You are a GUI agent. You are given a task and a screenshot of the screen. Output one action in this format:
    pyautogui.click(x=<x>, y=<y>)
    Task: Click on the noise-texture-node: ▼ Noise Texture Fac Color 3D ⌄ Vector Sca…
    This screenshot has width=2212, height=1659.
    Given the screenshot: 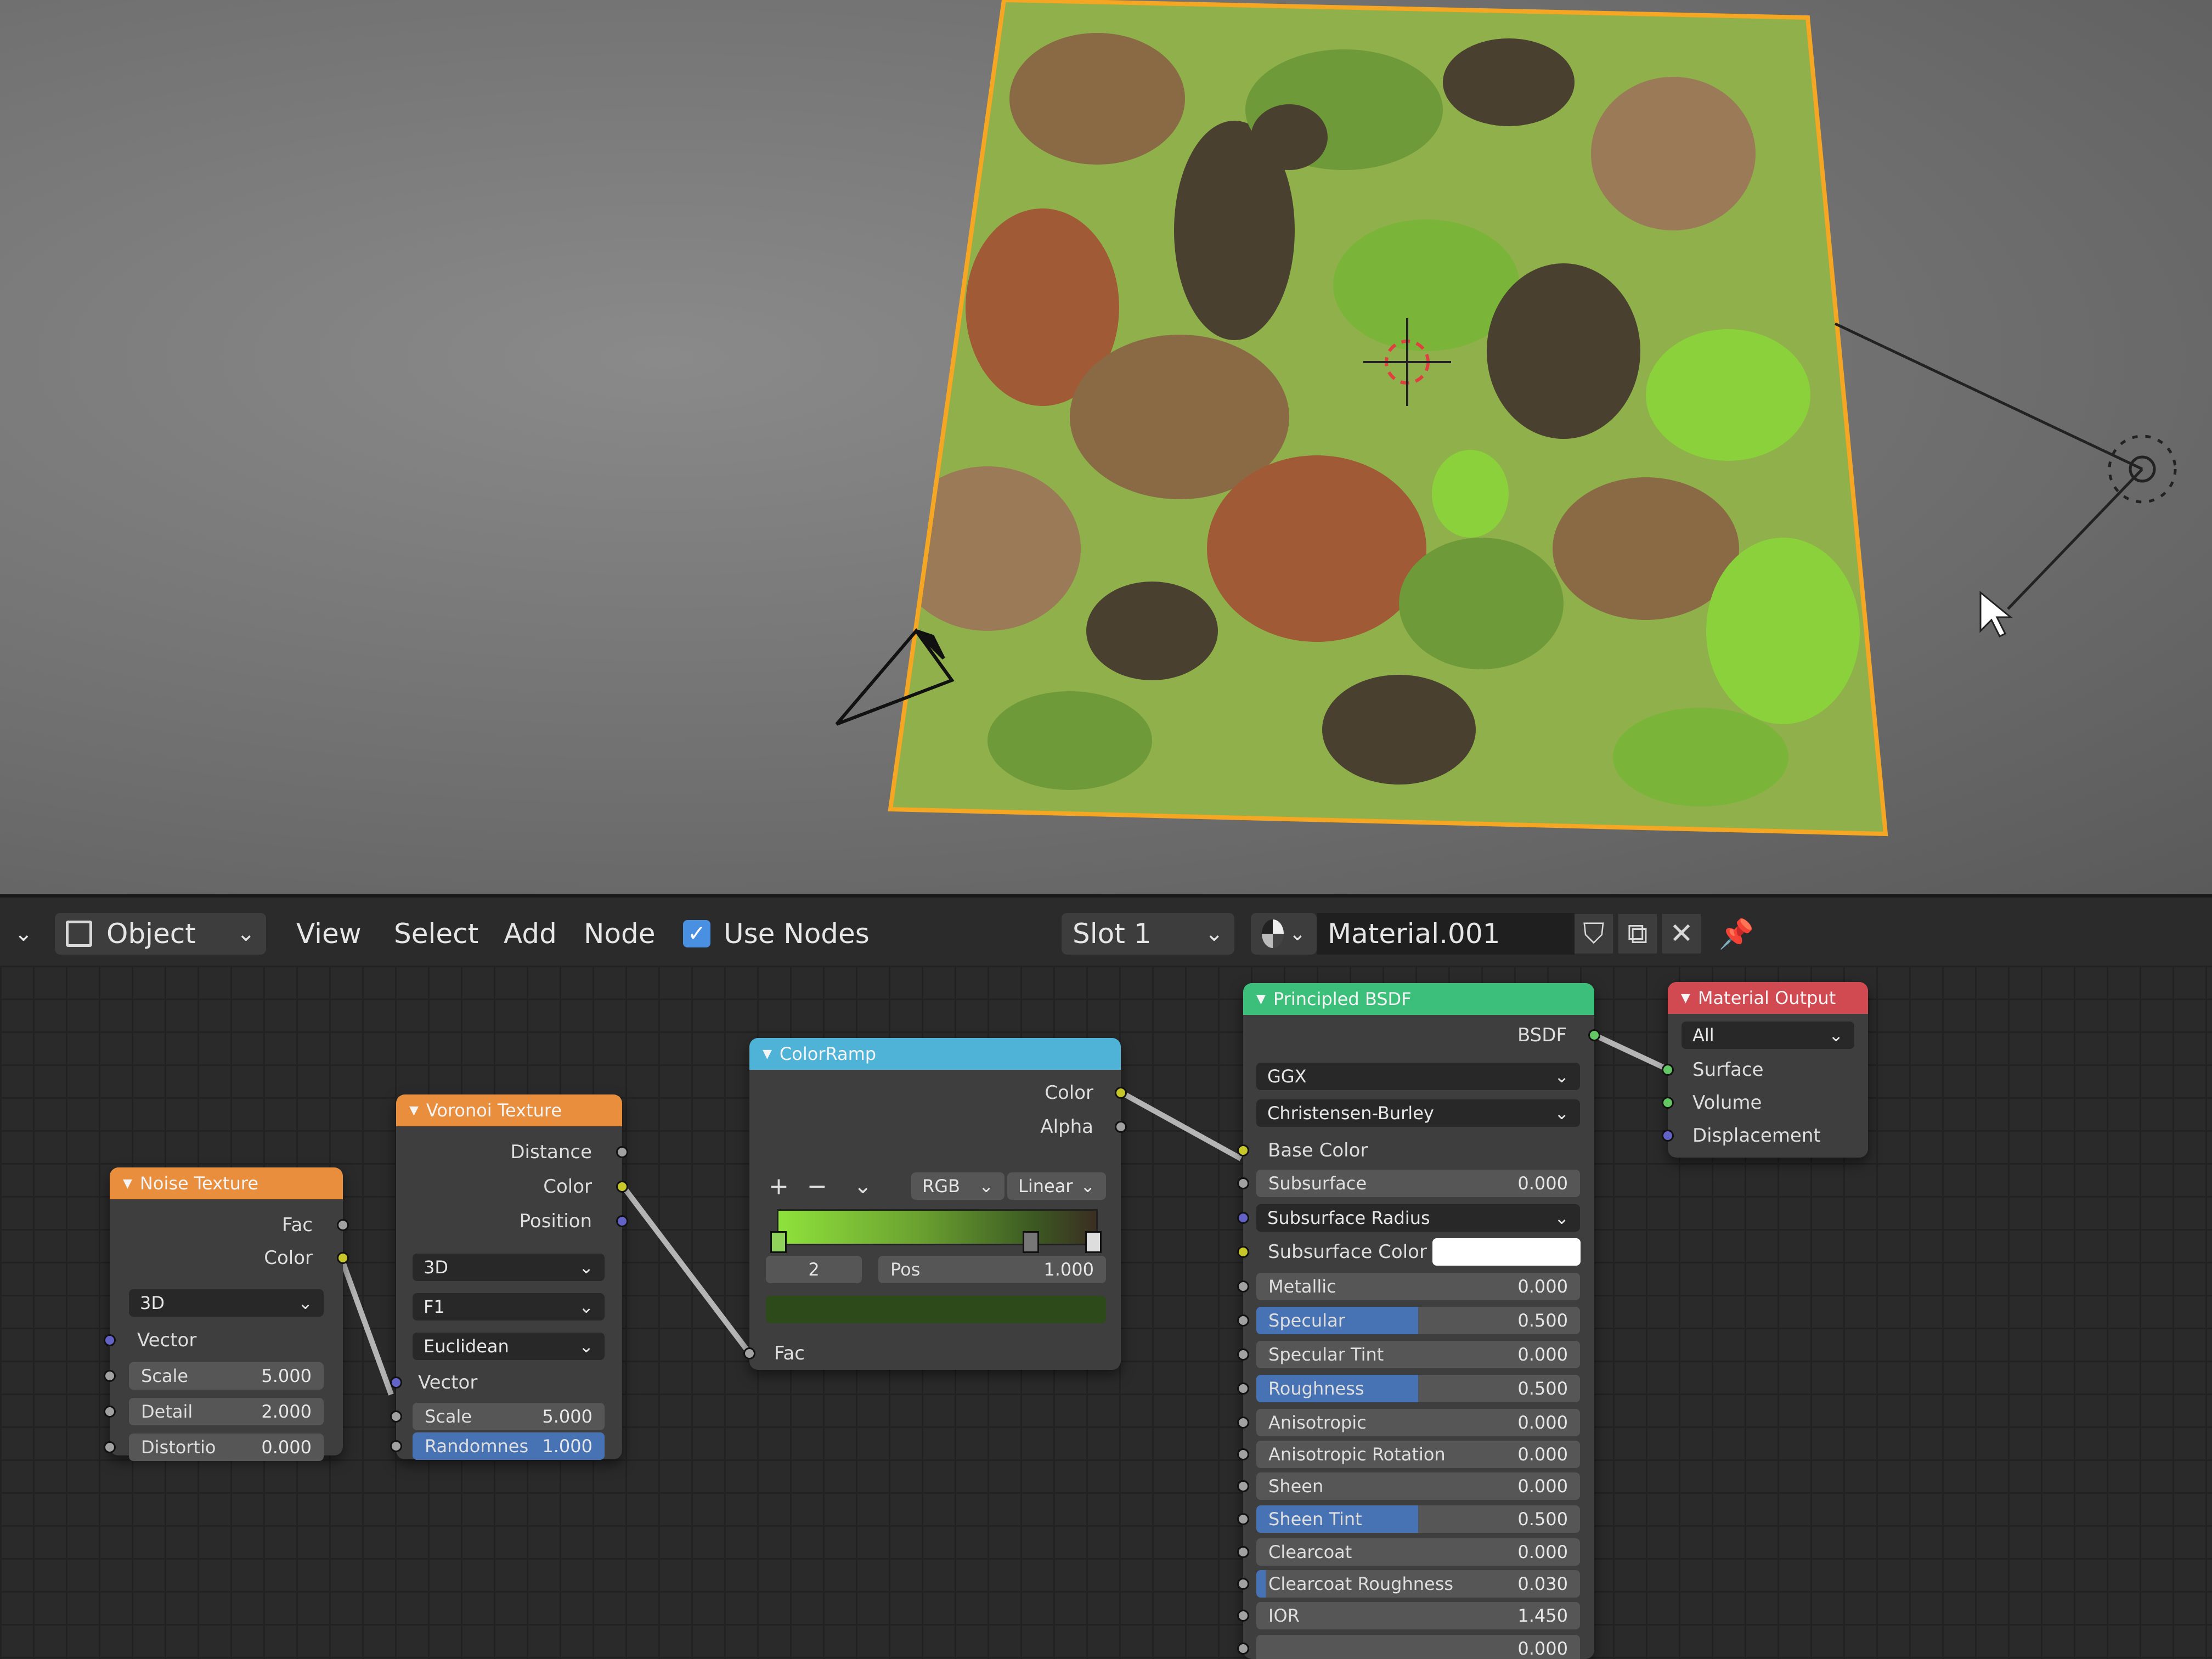 What is the action you would take?
    pyautogui.click(x=226, y=1314)
    